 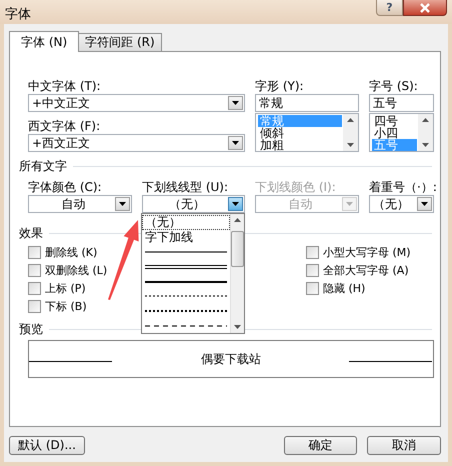 What do you see at coordinates (367, 252) in the screenshot?
I see `checkbox-label: 小型大写字母 (M)` at bounding box center [367, 252].